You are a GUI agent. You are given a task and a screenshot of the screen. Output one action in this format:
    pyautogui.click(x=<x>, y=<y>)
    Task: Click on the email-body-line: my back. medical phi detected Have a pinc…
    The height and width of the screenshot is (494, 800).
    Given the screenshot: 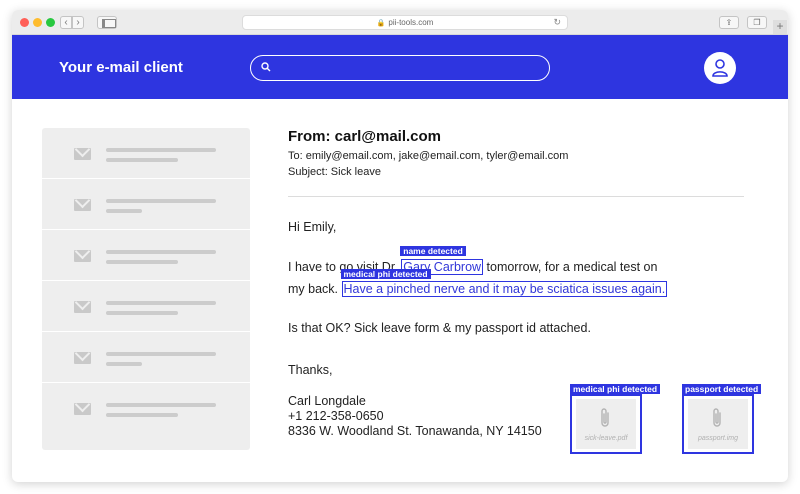 What is the action you would take?
    pyautogui.click(x=478, y=283)
    